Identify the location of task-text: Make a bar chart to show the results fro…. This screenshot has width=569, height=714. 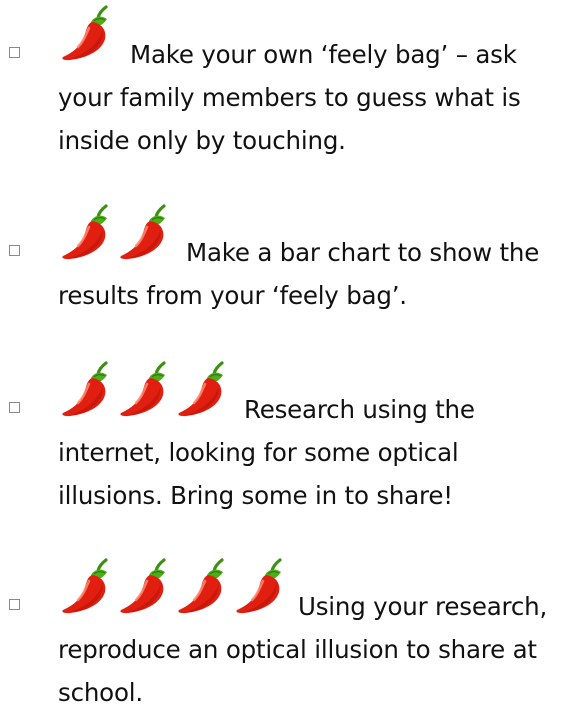
(299, 274).